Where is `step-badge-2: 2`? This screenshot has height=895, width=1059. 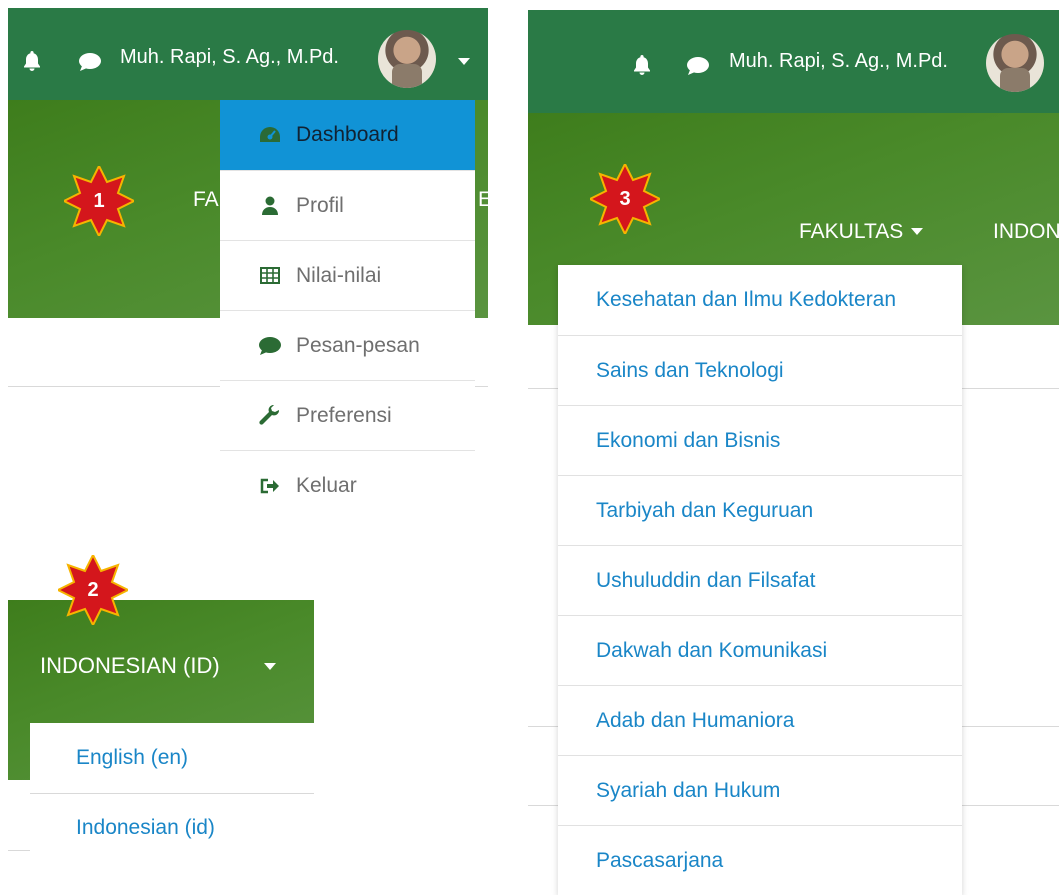
step-badge-2: 2 is located at coordinates (93, 590).